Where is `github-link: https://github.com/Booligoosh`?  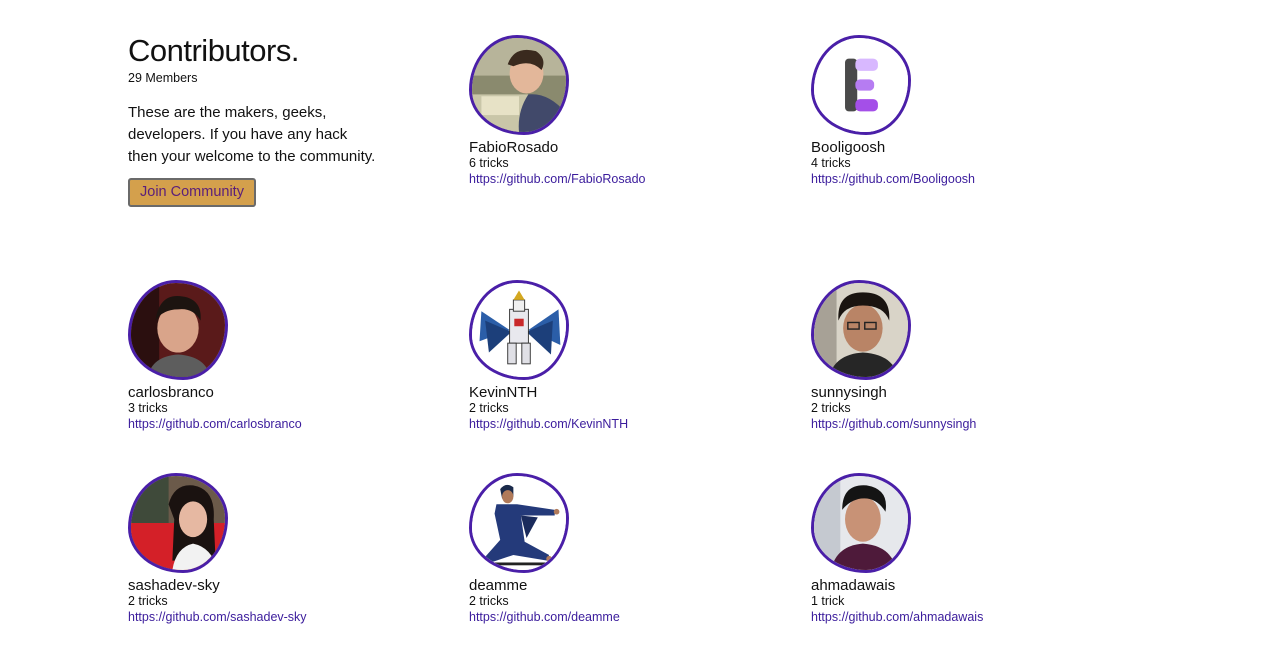
github-link: https://github.com/Booligoosh is located at coordinates (893, 179).